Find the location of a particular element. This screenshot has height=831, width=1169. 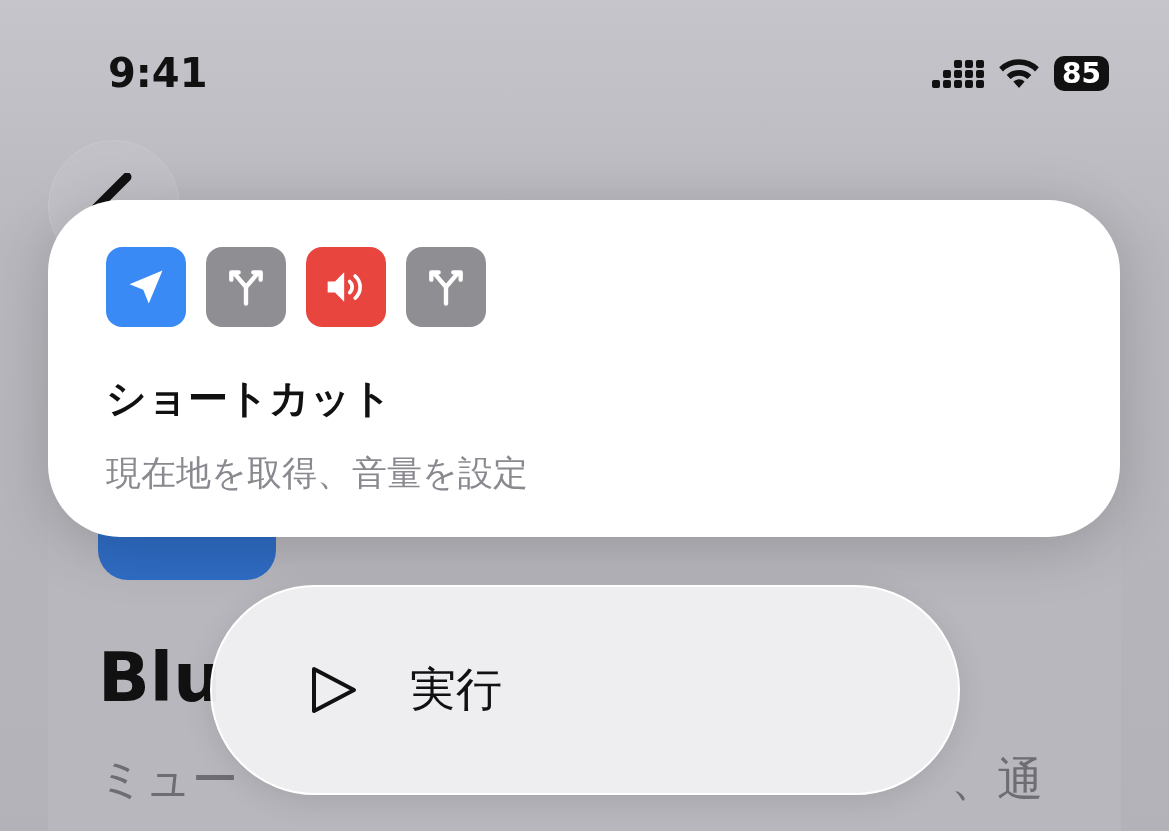

card-title: ショートカット is located at coordinates (249, 398).